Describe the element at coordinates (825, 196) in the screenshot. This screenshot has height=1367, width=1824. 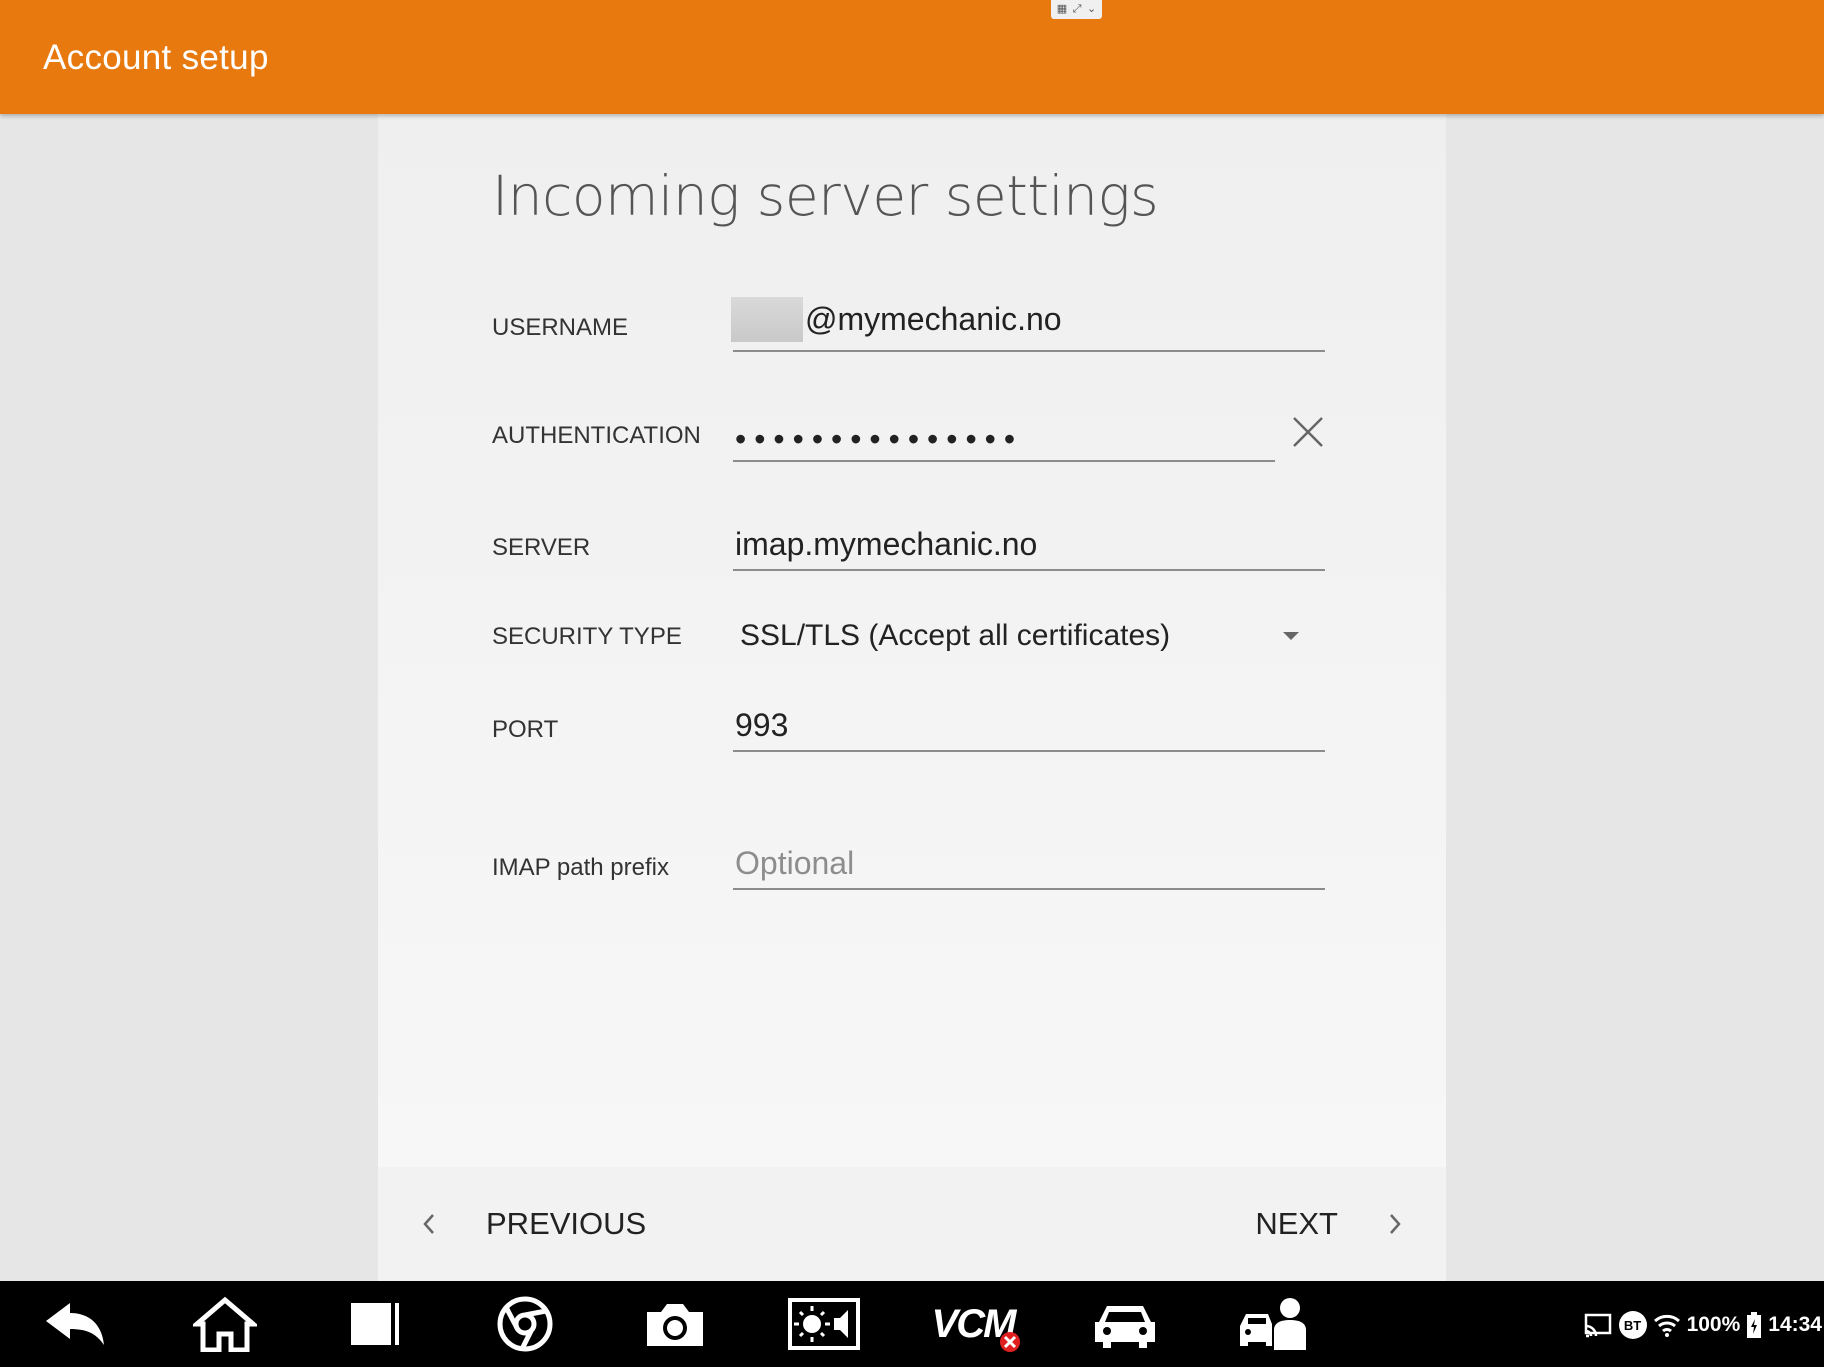
I see `page-heading: Incoming server settings` at that location.